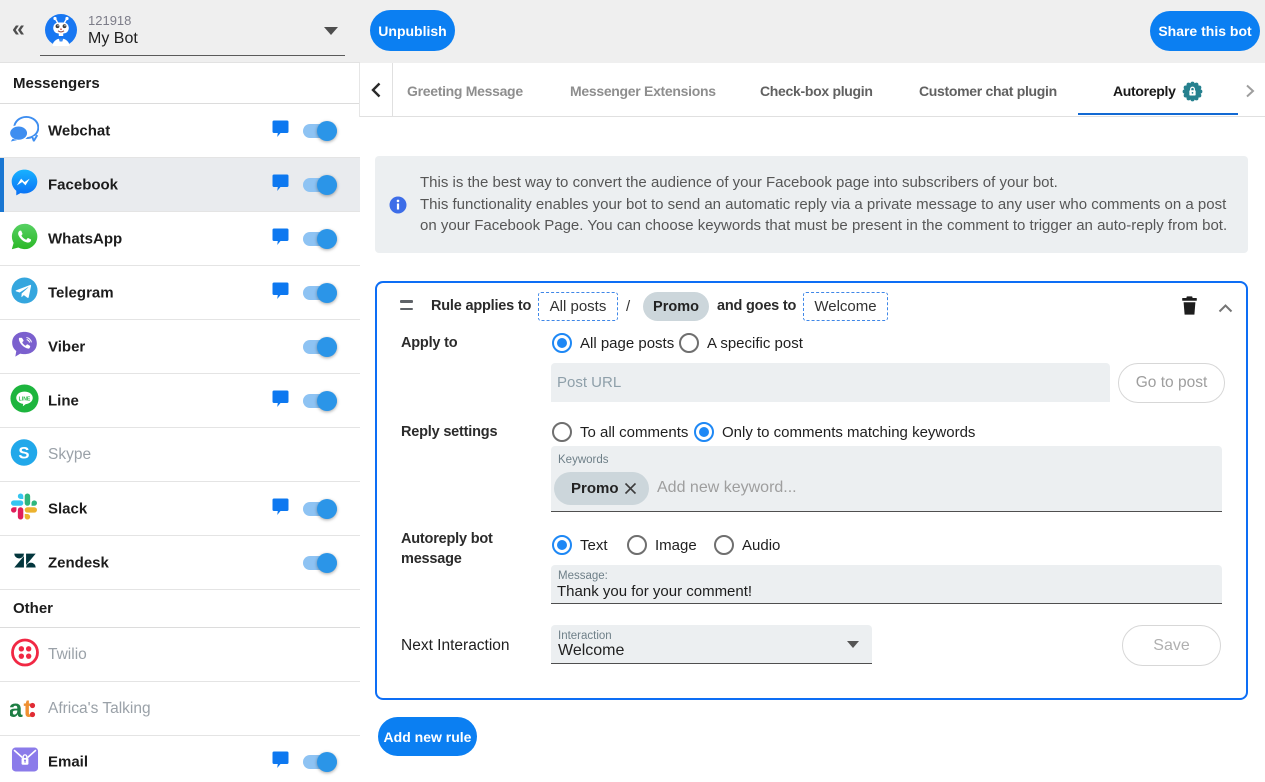 The height and width of the screenshot is (782, 1265). Describe the element at coordinates (25, 399) in the screenshot. I see `svg-text: LINE` at that location.